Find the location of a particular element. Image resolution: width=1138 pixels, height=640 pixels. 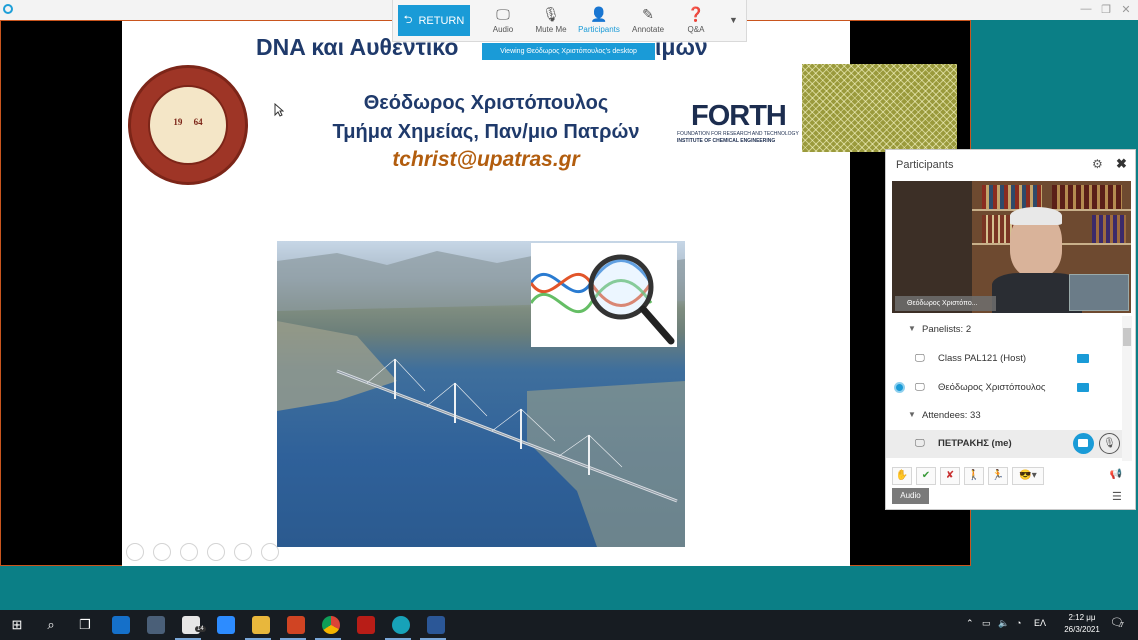

chrome-icon is located at coordinates (331, 625).